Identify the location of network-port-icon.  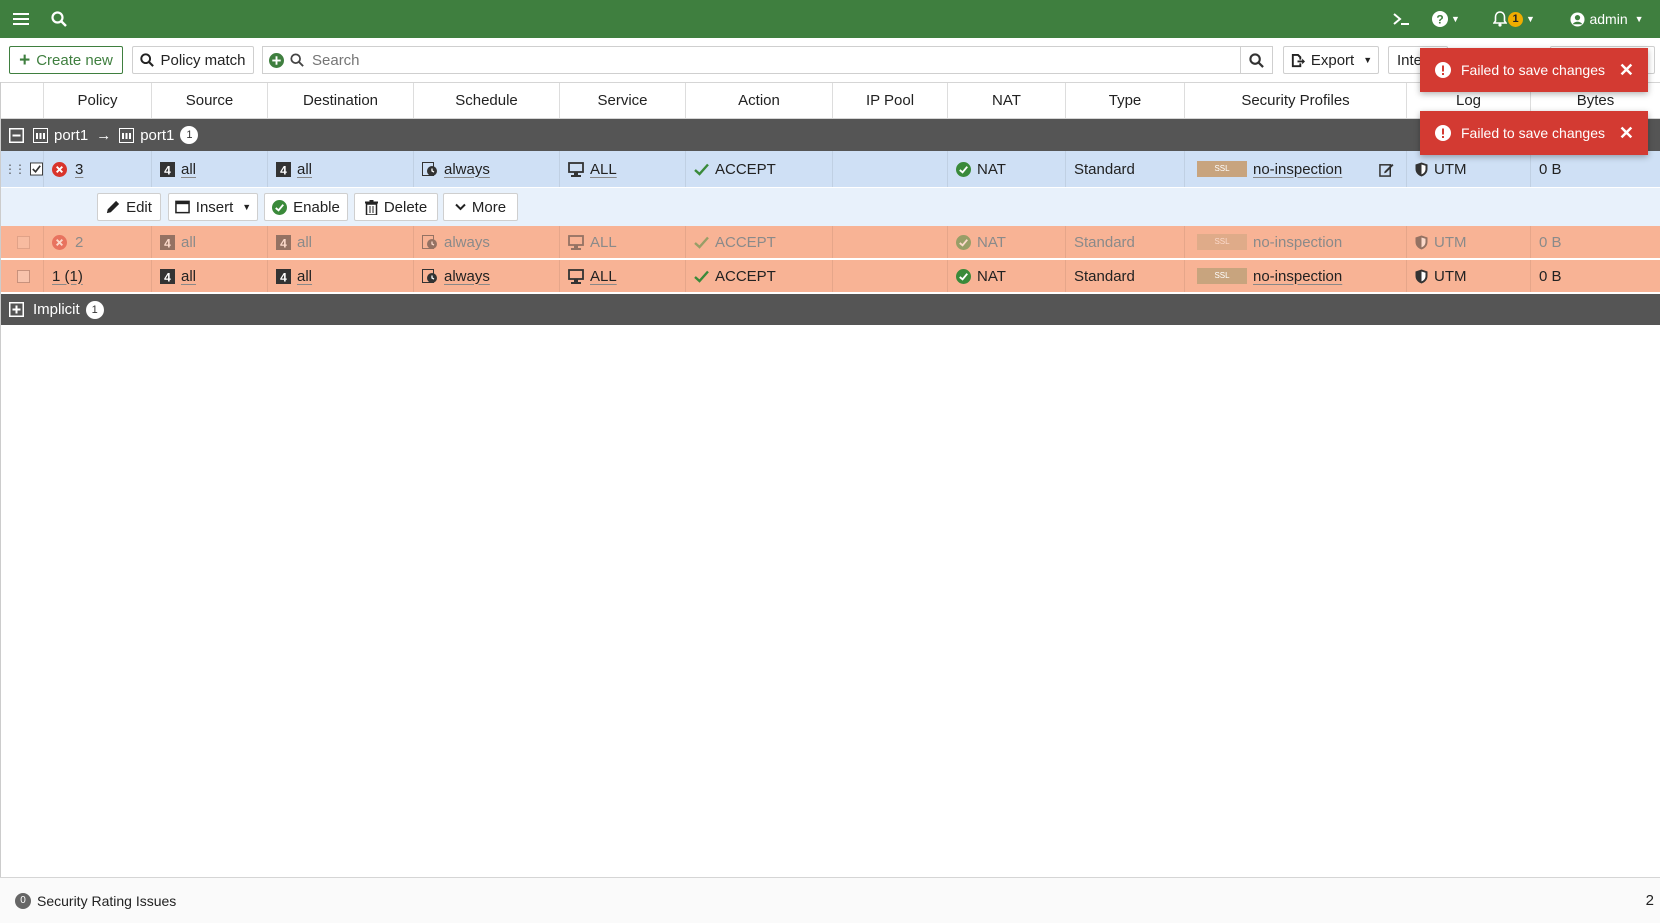
(40, 135).